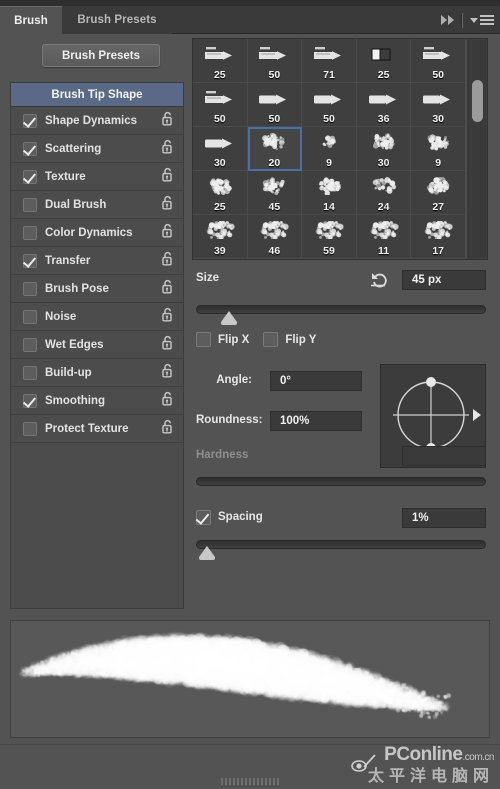 The height and width of the screenshot is (789, 500). What do you see at coordinates (329, 61) in the screenshot?
I see `brush-tip-cell: 71` at bounding box center [329, 61].